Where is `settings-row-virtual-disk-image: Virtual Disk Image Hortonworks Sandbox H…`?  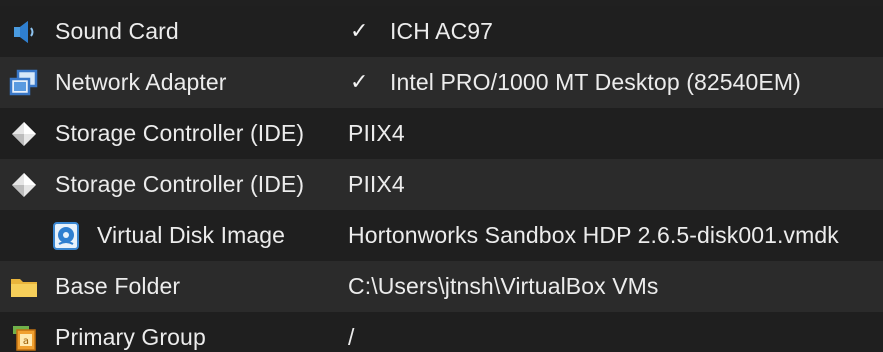
settings-row-virtual-disk-image: Virtual Disk Image Hortonworks Sandbox H… is located at coordinates (441, 235).